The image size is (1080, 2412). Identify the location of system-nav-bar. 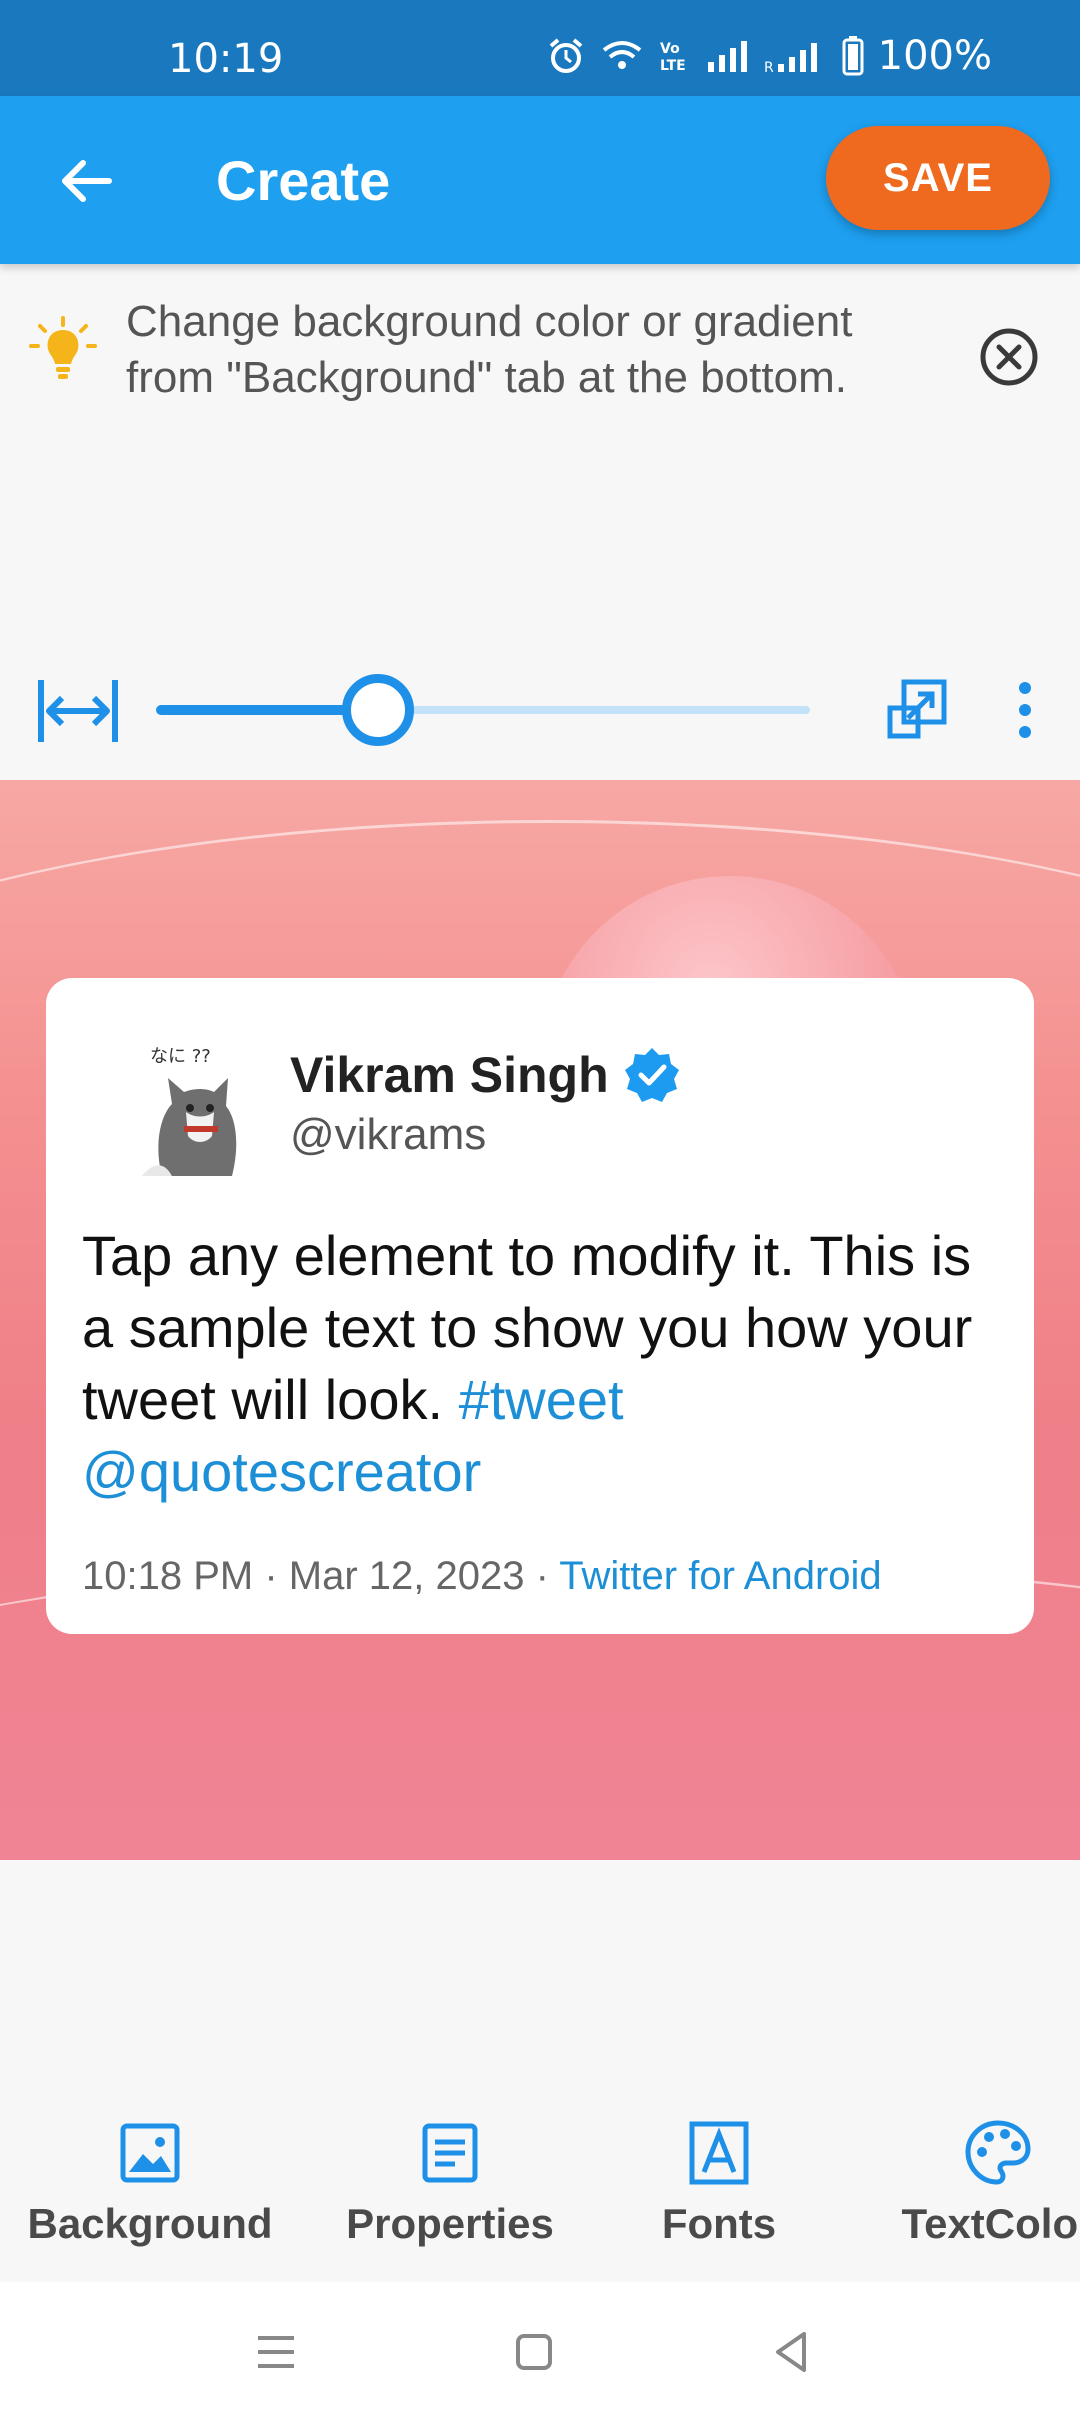
(540, 2347).